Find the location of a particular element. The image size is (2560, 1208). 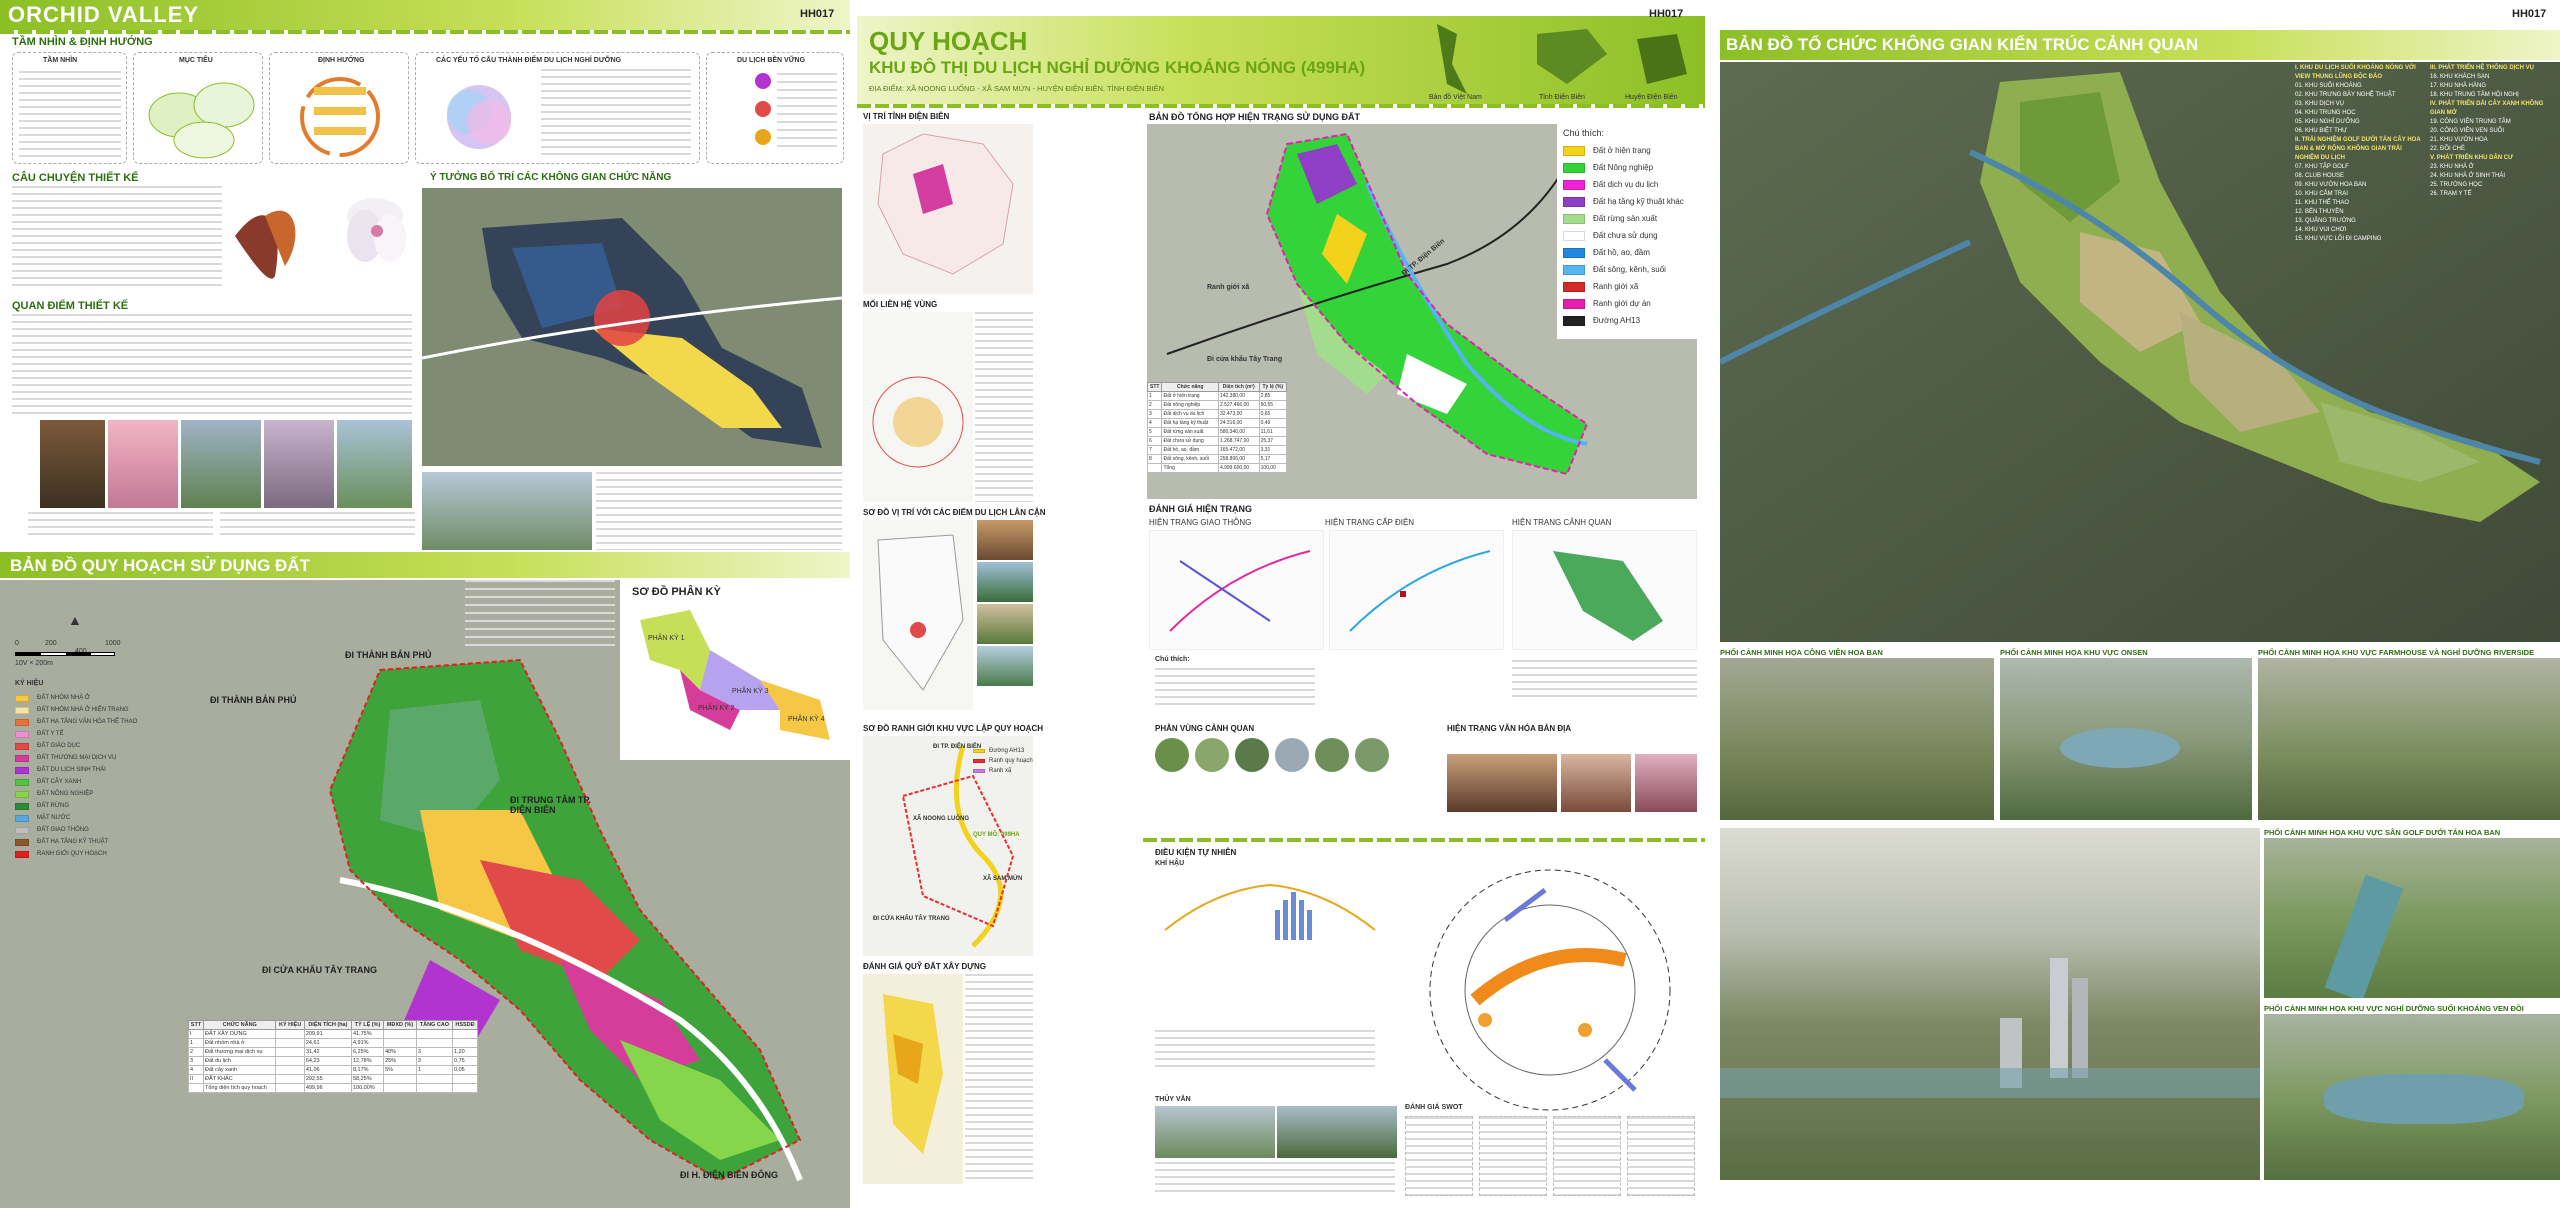

table-cell: 1 is located at coordinates (1155, 396).